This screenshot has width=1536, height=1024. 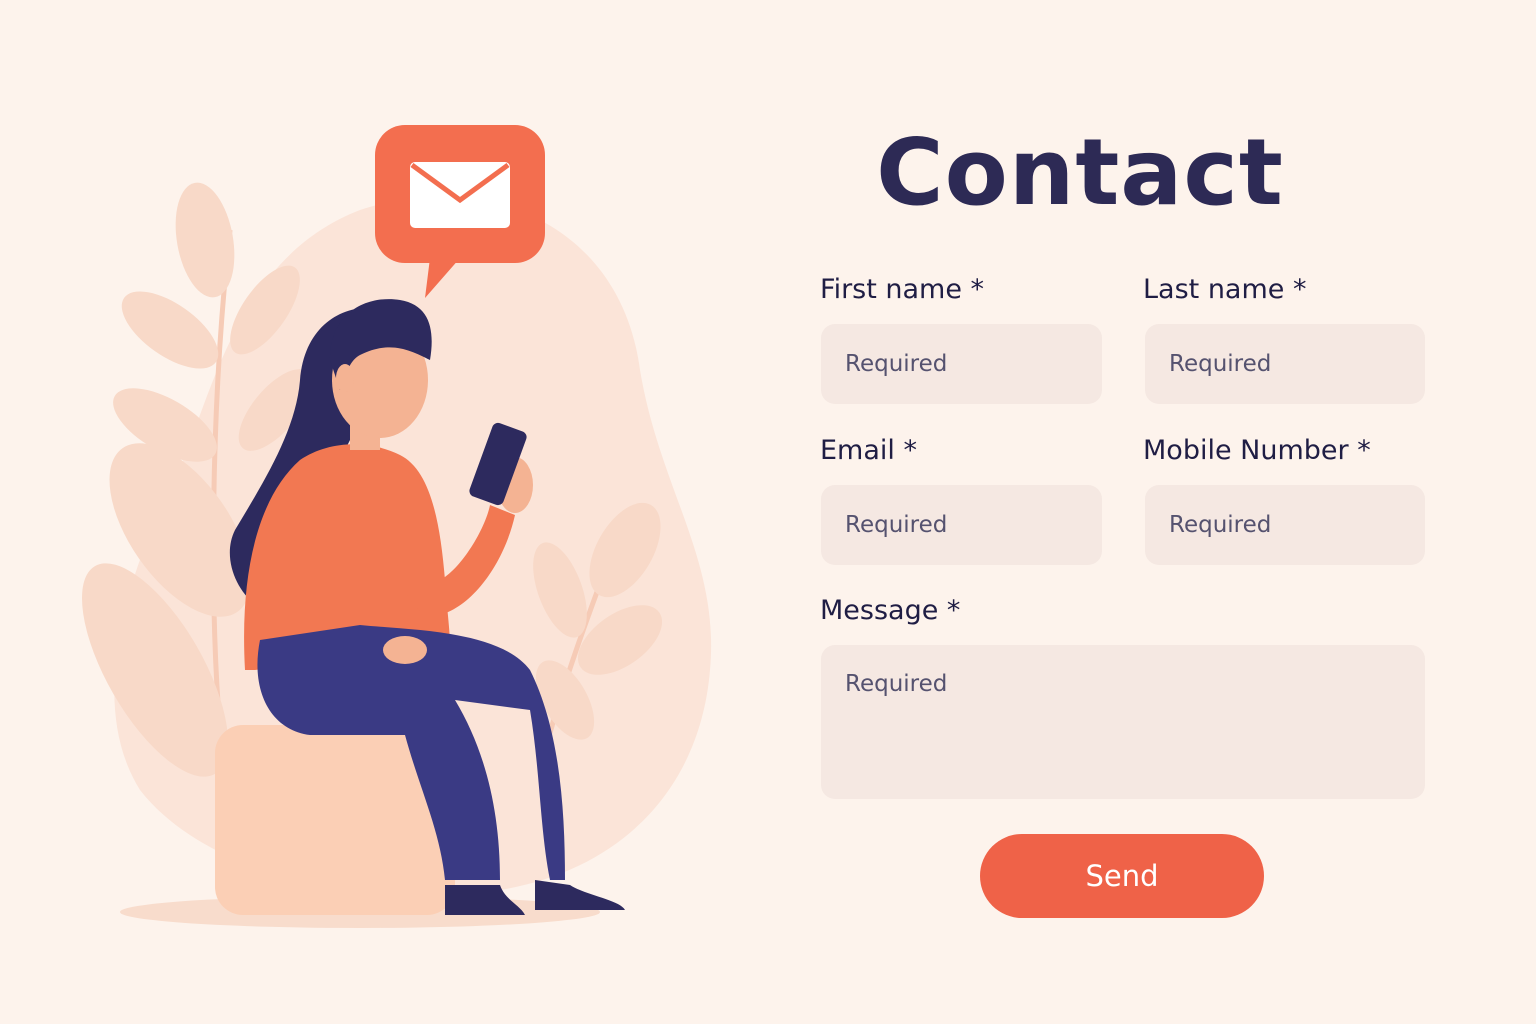 What do you see at coordinates (1285, 525) in the screenshot?
I see `mobile-number-input` at bounding box center [1285, 525].